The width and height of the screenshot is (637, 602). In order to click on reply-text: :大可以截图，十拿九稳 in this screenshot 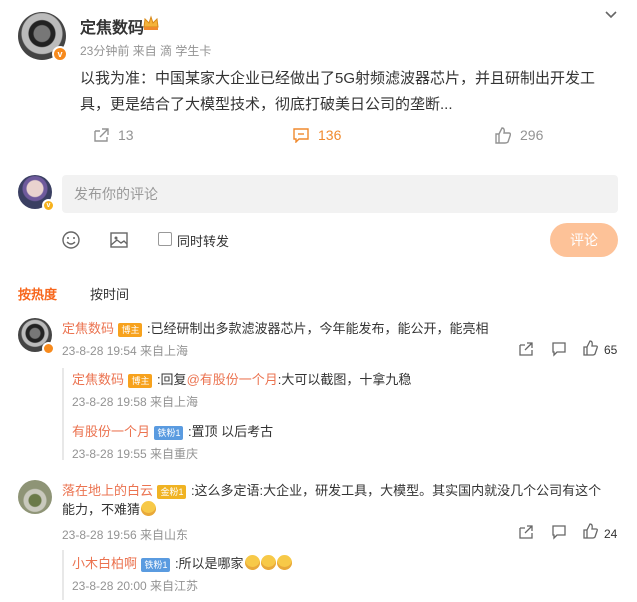, I will do `click(344, 379)`.